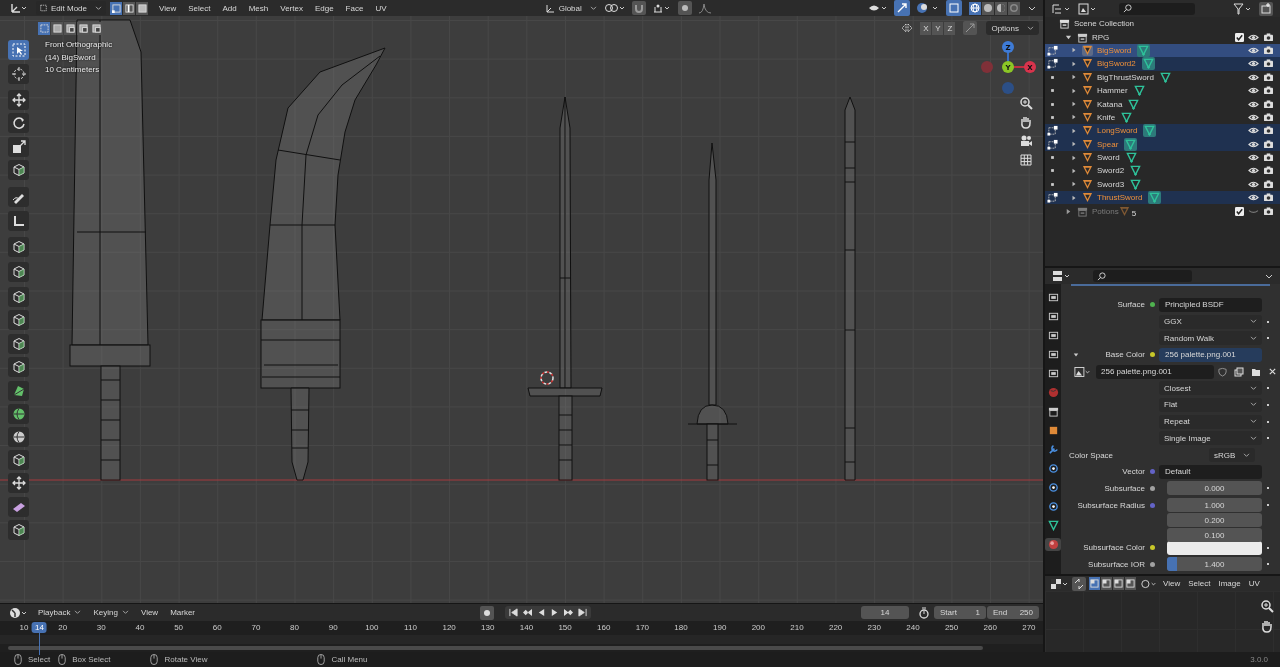 This screenshot has width=1280, height=667. Describe the element at coordinates (1088, 8) in the screenshot. I see `filter-display-icon` at that location.